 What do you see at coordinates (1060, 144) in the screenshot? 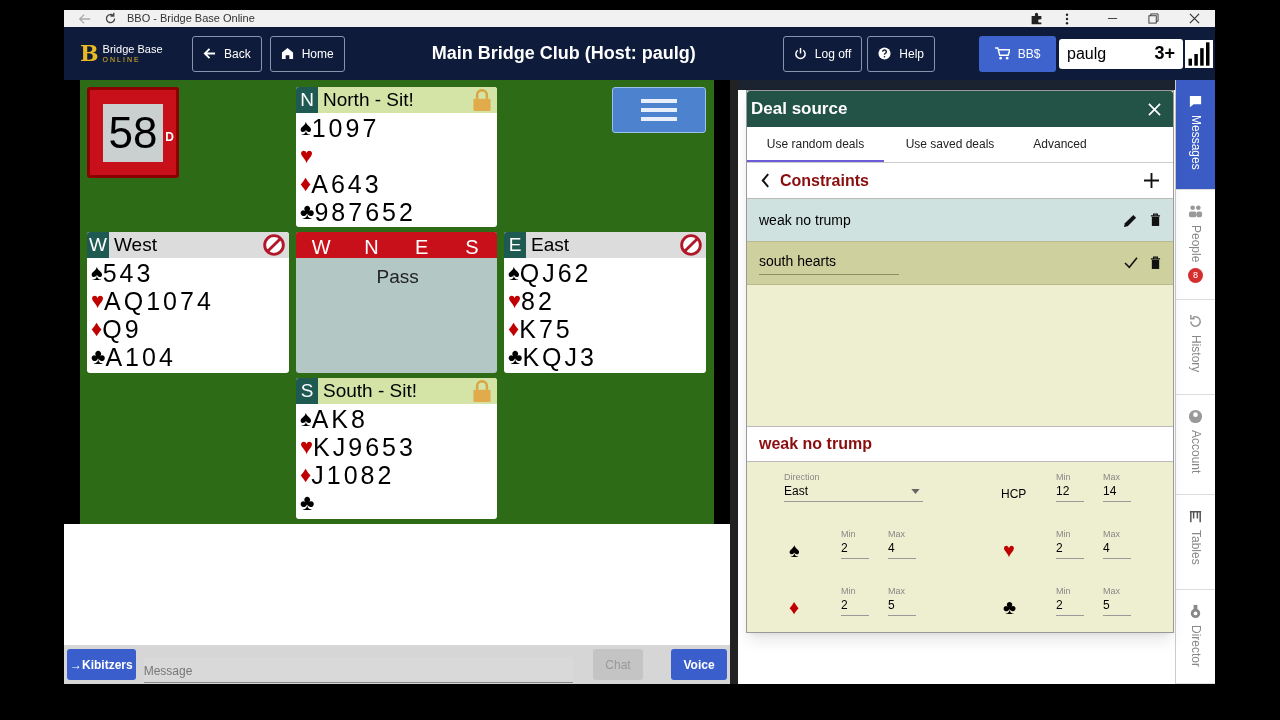
I see `tab: Advanced` at bounding box center [1060, 144].